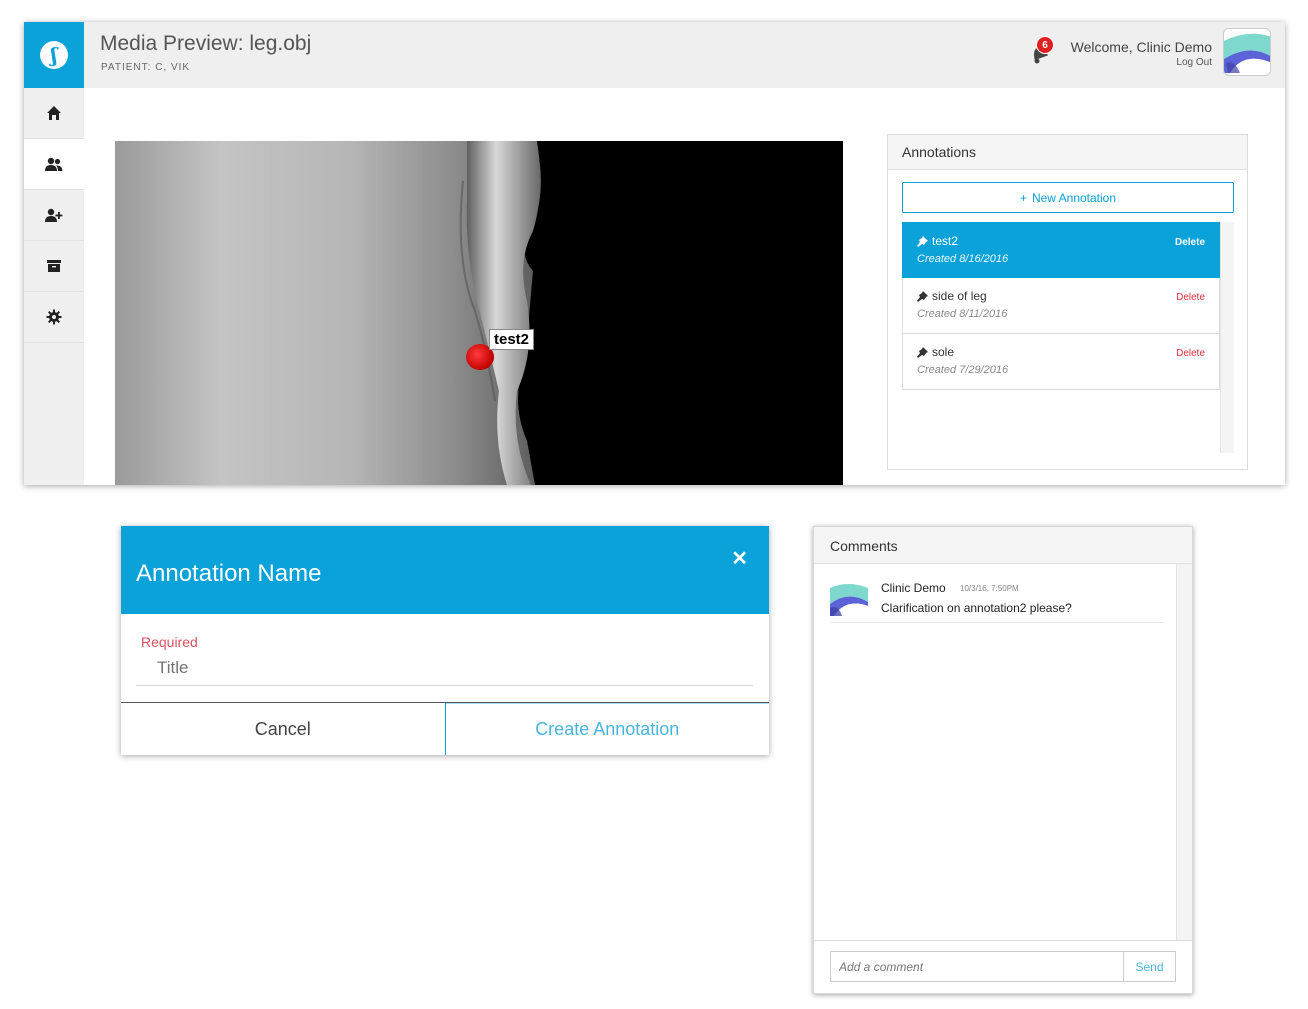  Describe the element at coordinates (1227, 337) in the screenshot. I see `annotation-list-scrollbar` at that location.